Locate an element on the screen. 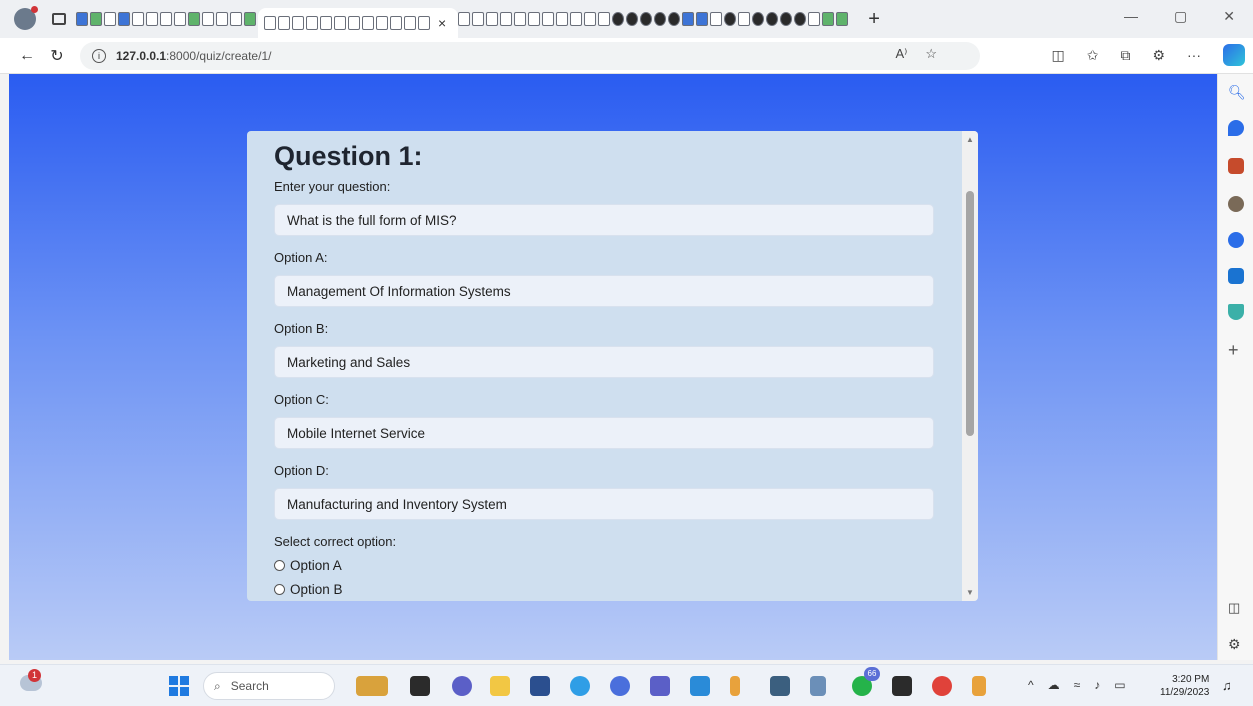  system-clock: 3:20 PM 11/29/2023 is located at coordinates (1184, 686).